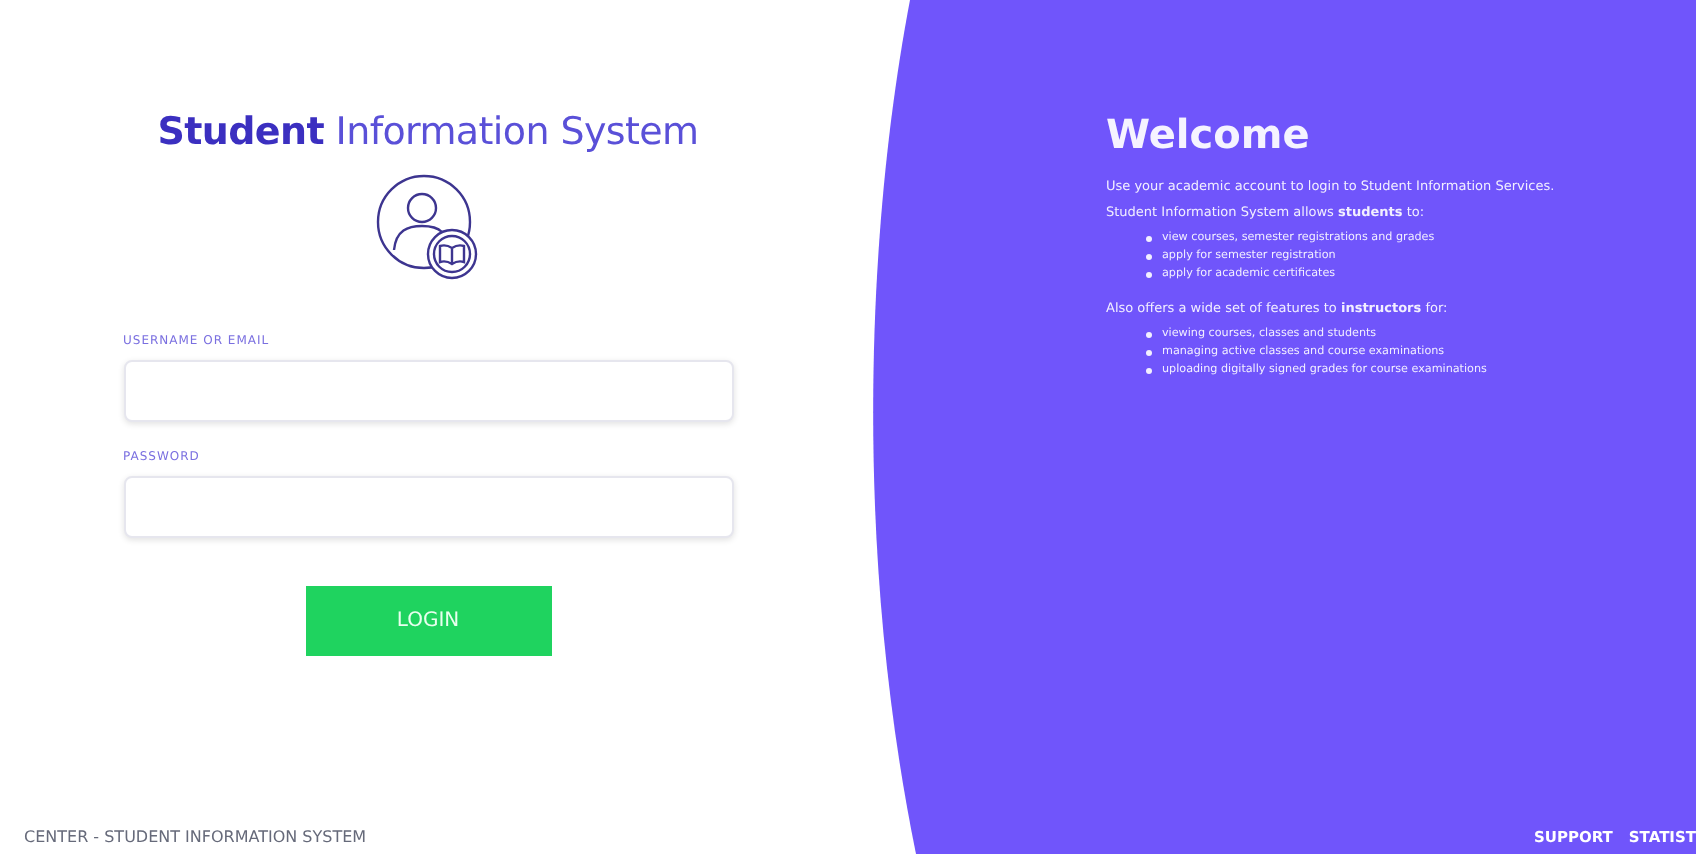 This screenshot has width=1696, height=854. I want to click on welcome-title: Welcome, so click(1209, 134).